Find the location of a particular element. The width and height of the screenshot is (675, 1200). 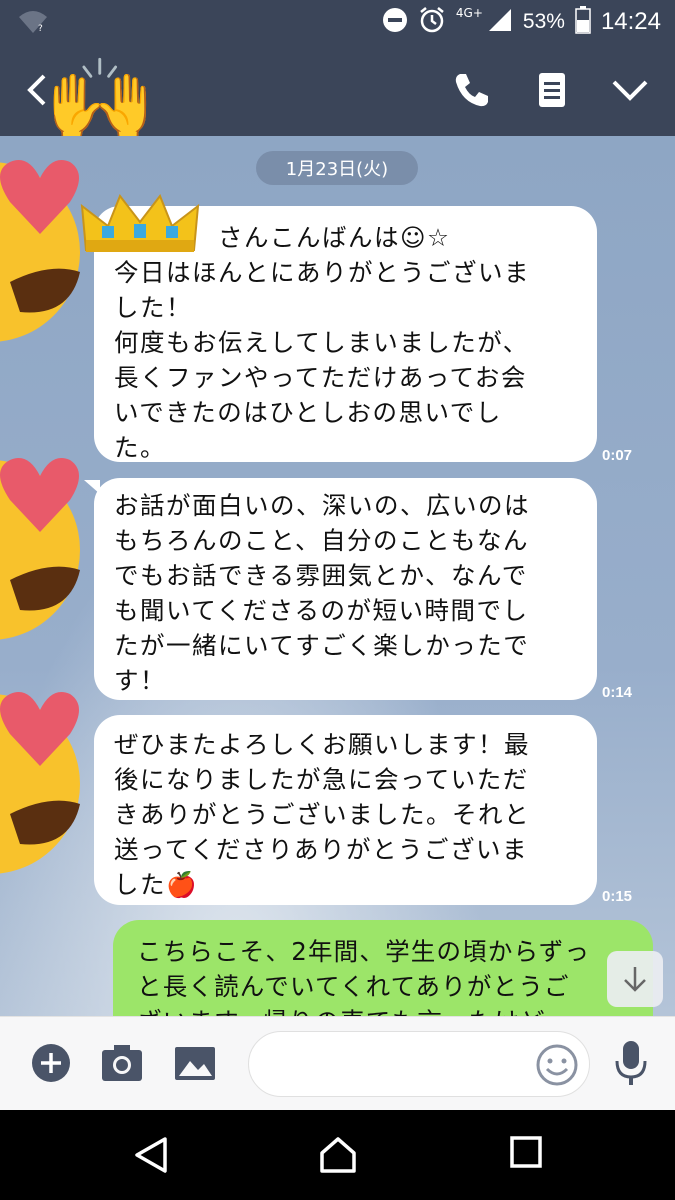

message-input-bar is located at coordinates (337, 1063).